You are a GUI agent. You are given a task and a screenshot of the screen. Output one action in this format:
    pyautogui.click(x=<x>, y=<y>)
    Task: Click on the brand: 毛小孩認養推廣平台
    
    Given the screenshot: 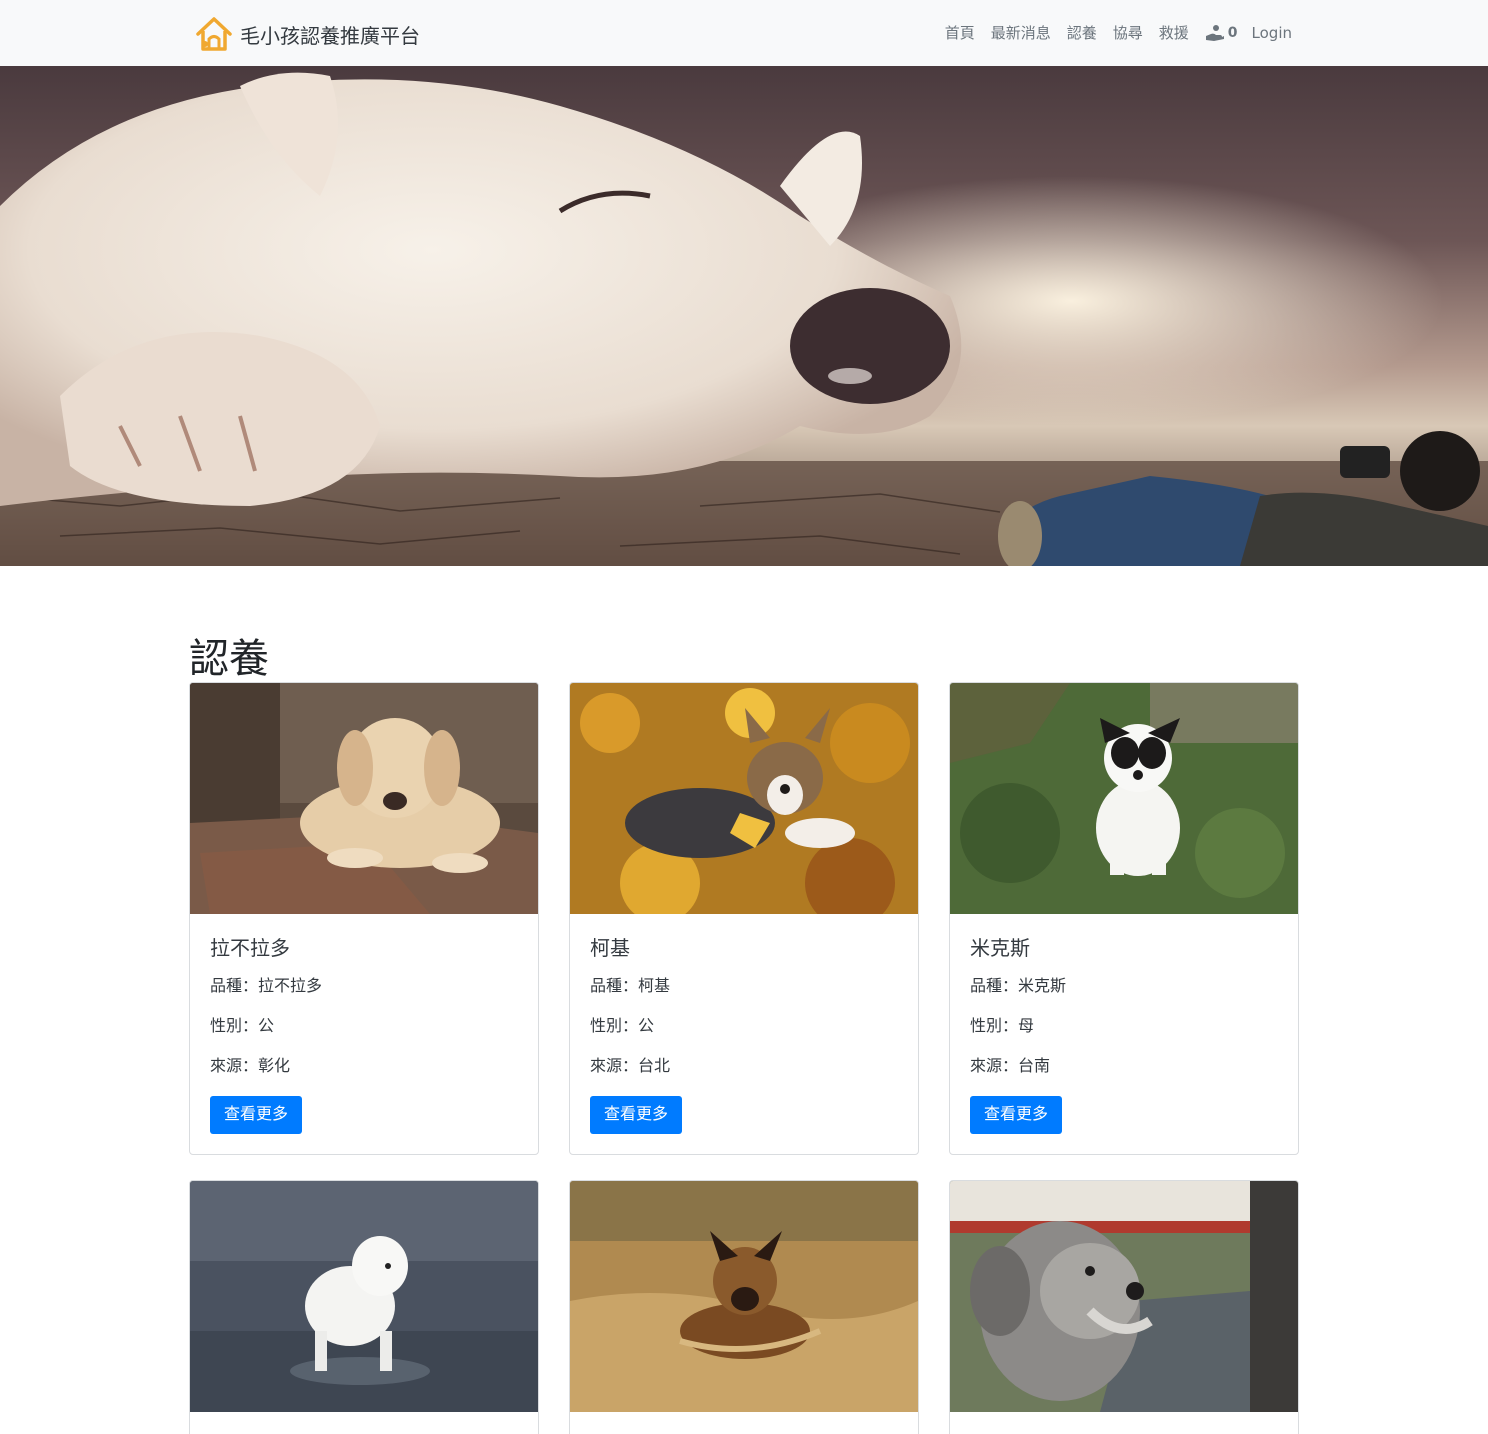 What is the action you would take?
    pyautogui.click(x=307, y=34)
    